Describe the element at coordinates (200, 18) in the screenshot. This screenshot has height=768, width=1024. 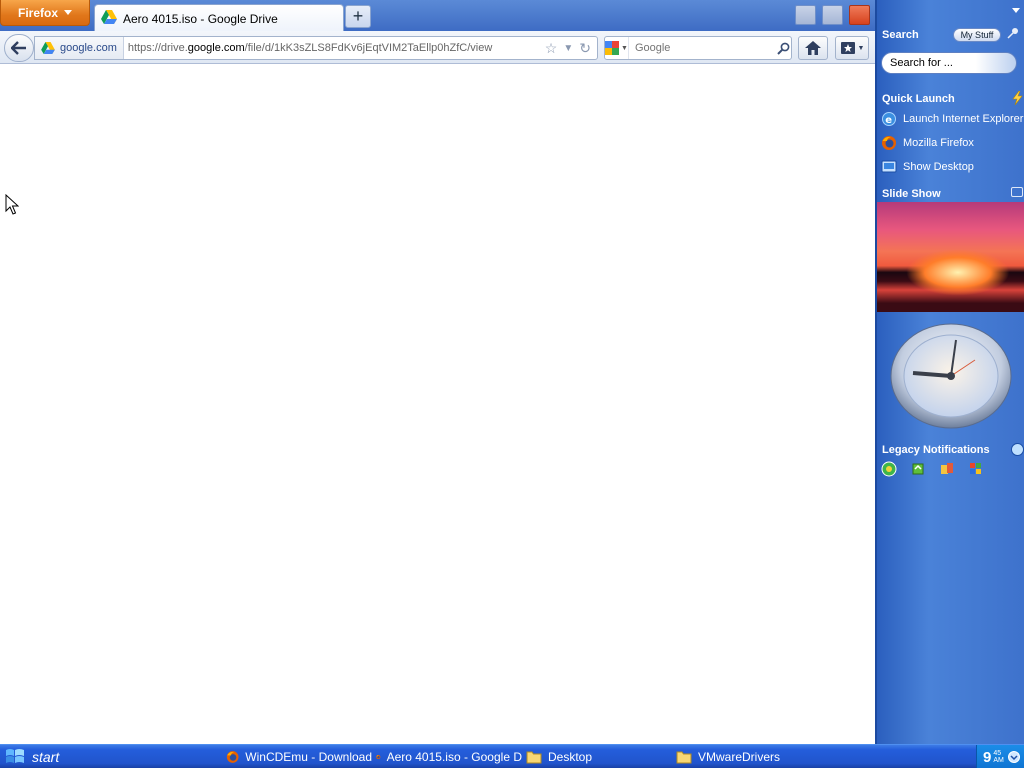
I see `tab-title: Aero 4015.iso - Google Drive` at that location.